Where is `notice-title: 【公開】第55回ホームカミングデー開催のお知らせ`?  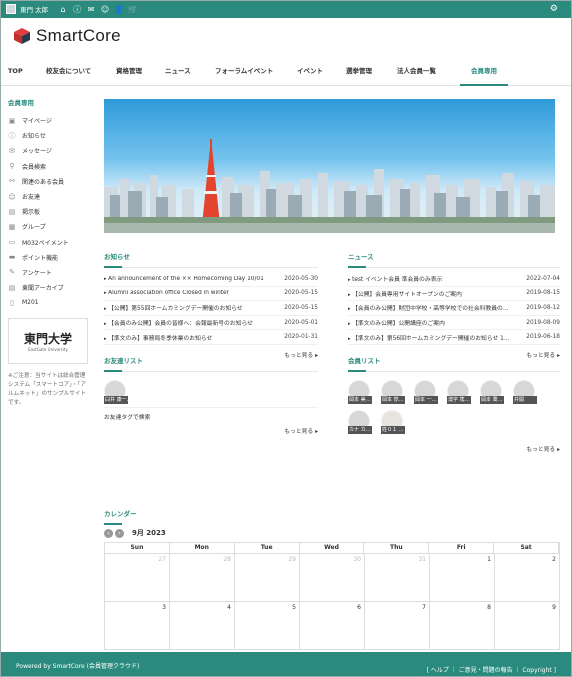
notice-title: 【公開】第55回ホームカミングデー開催のお知らせ is located at coordinates (173, 307).